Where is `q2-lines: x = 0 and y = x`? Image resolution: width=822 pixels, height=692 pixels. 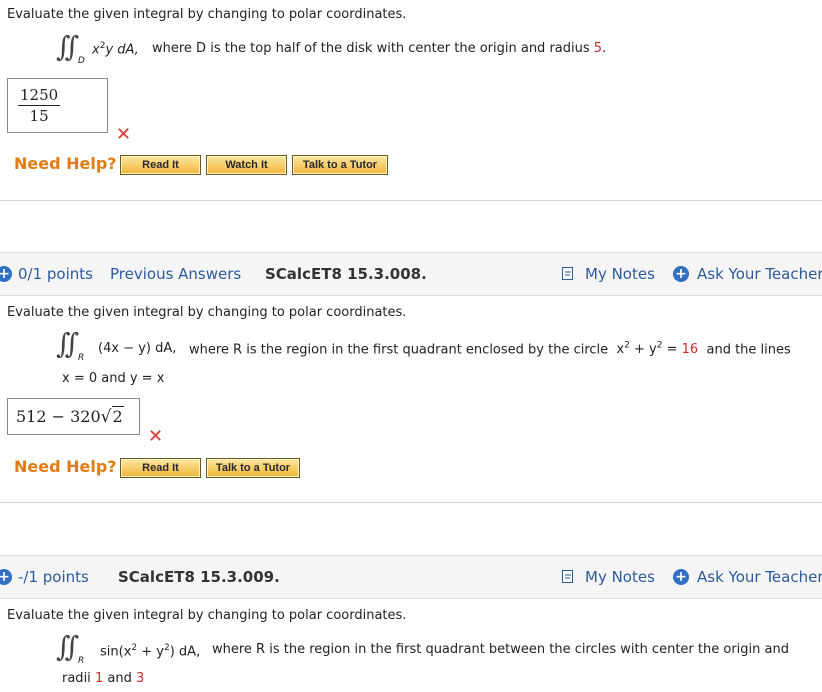
q2-lines: x = 0 and y = x is located at coordinates (113, 378).